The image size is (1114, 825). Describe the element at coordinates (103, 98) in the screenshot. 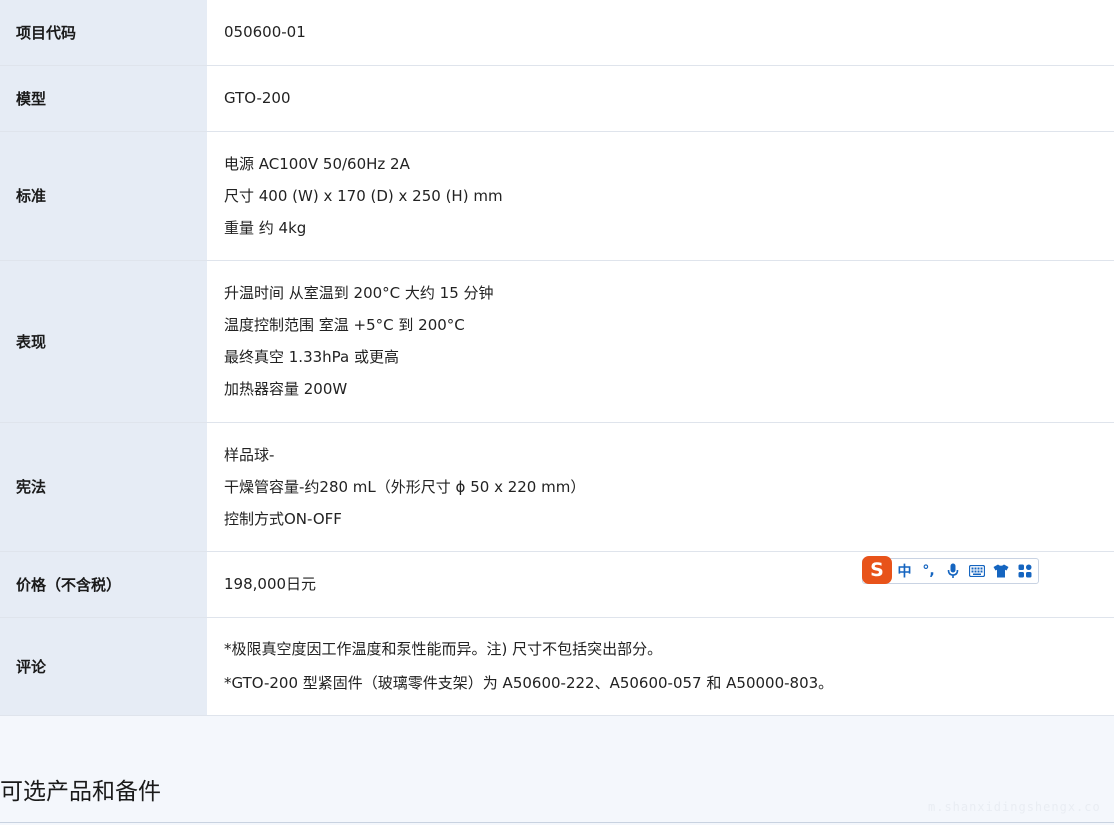

I see `spec-label: 模型` at that location.